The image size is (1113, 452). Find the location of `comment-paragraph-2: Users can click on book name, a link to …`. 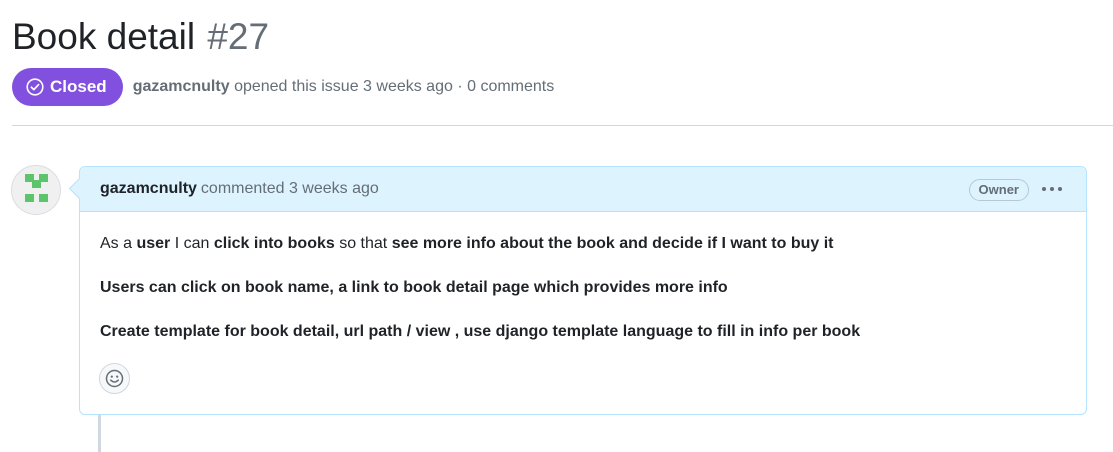

comment-paragraph-2: Users can click on book name, a link to … is located at coordinates (414, 287).